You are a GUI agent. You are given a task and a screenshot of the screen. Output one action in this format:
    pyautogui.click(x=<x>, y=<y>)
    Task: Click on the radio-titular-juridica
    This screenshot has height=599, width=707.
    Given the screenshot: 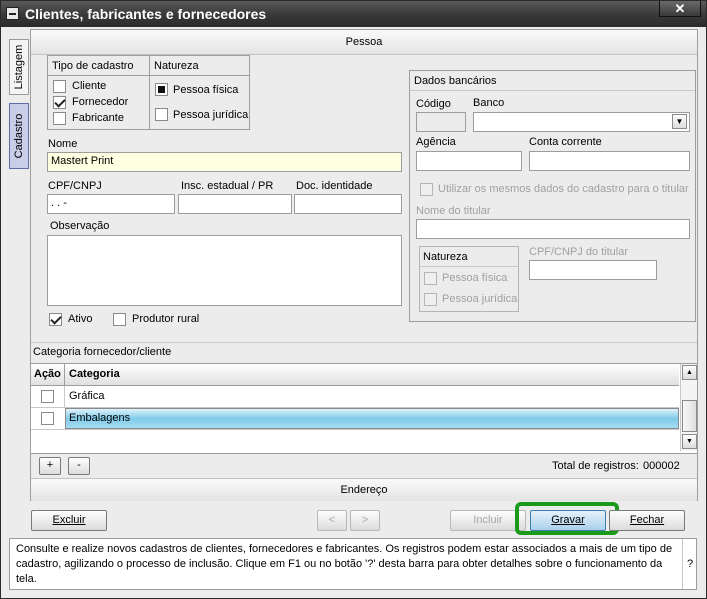 What is the action you would take?
    pyautogui.click(x=430, y=299)
    